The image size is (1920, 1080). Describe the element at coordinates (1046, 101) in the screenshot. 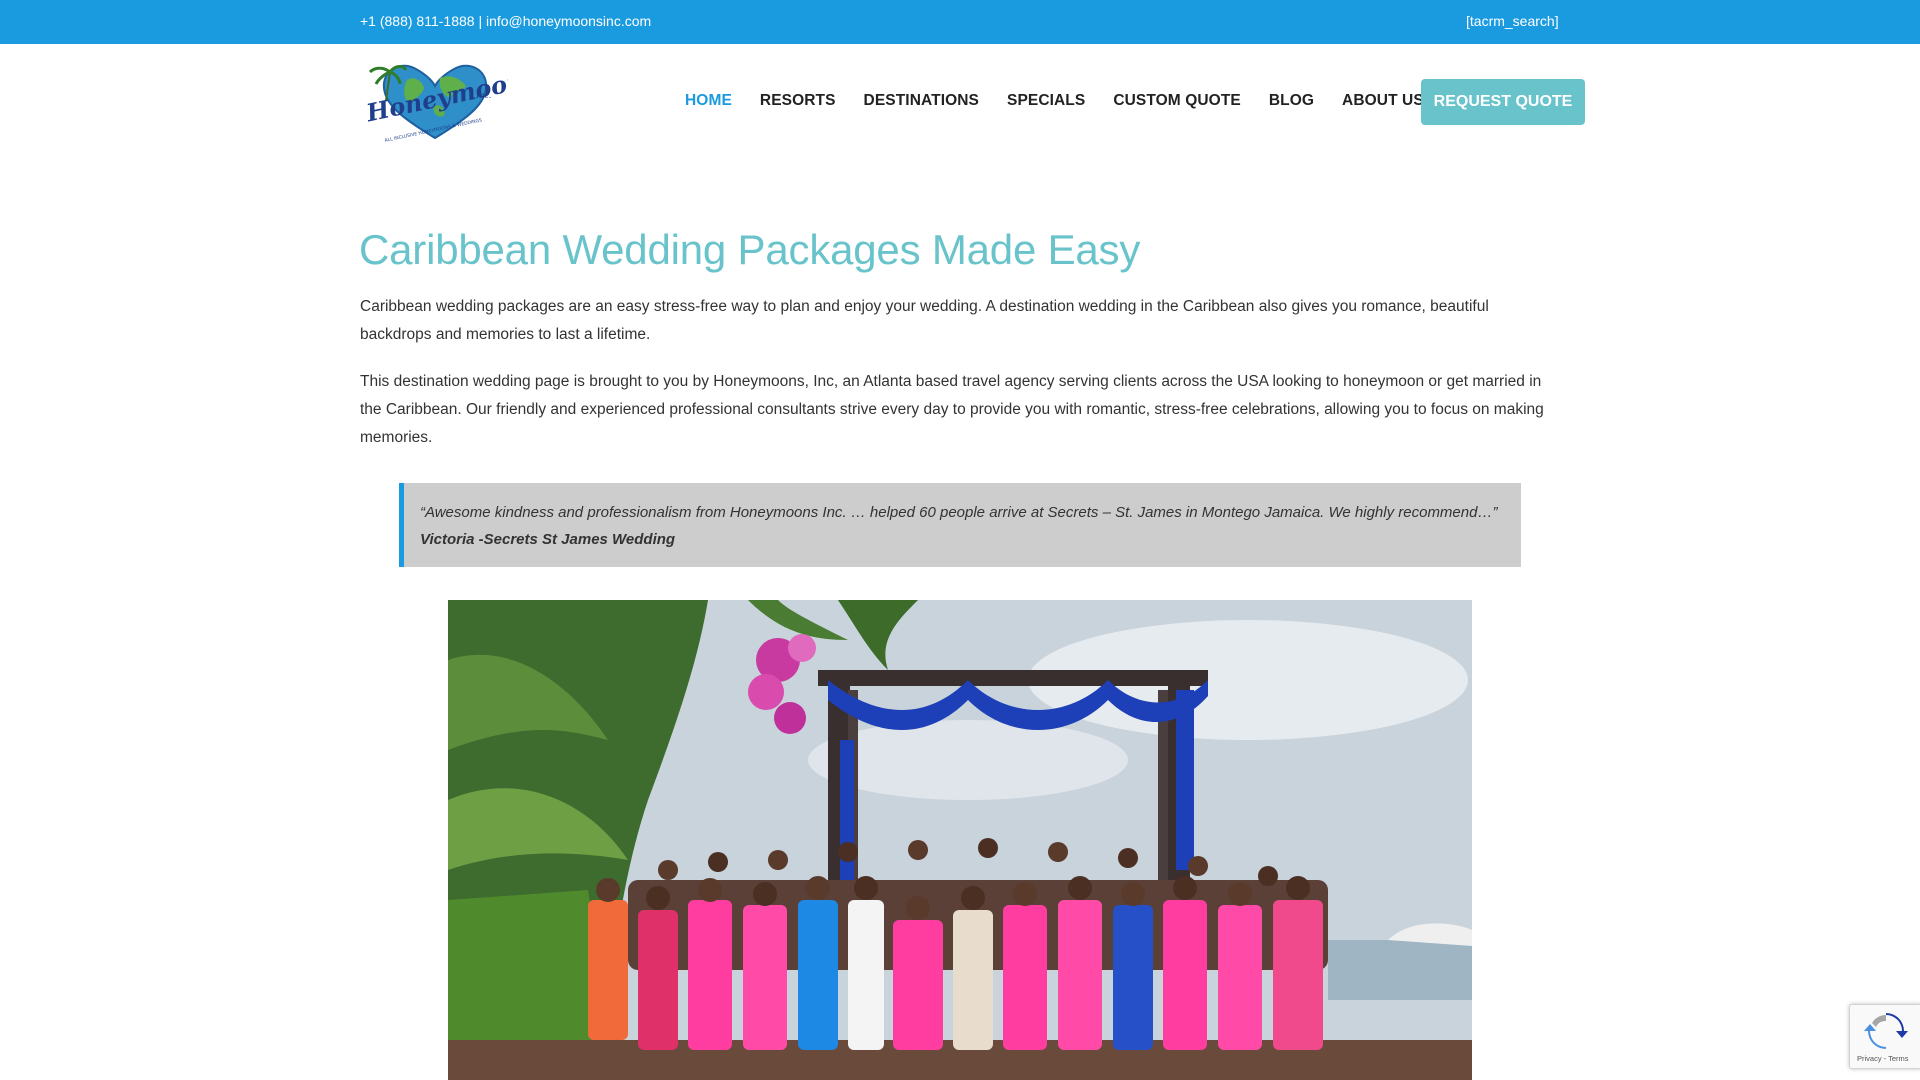

I see `nav-specials: SPECIALS` at that location.